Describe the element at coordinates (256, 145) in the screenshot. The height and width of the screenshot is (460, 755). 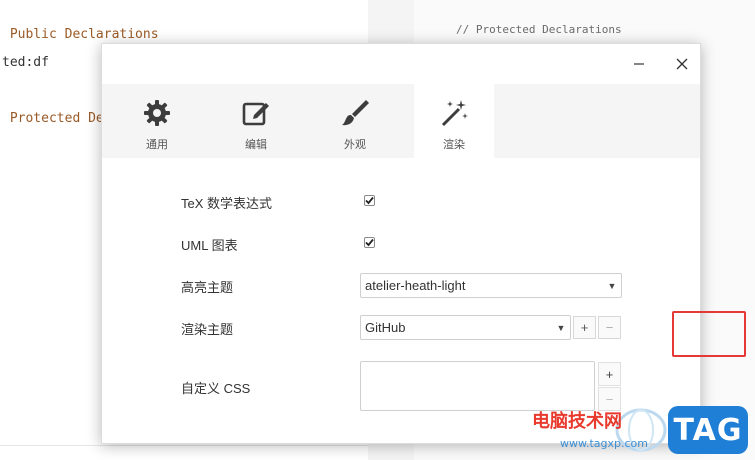
I see `tab-label: 编辑` at that location.